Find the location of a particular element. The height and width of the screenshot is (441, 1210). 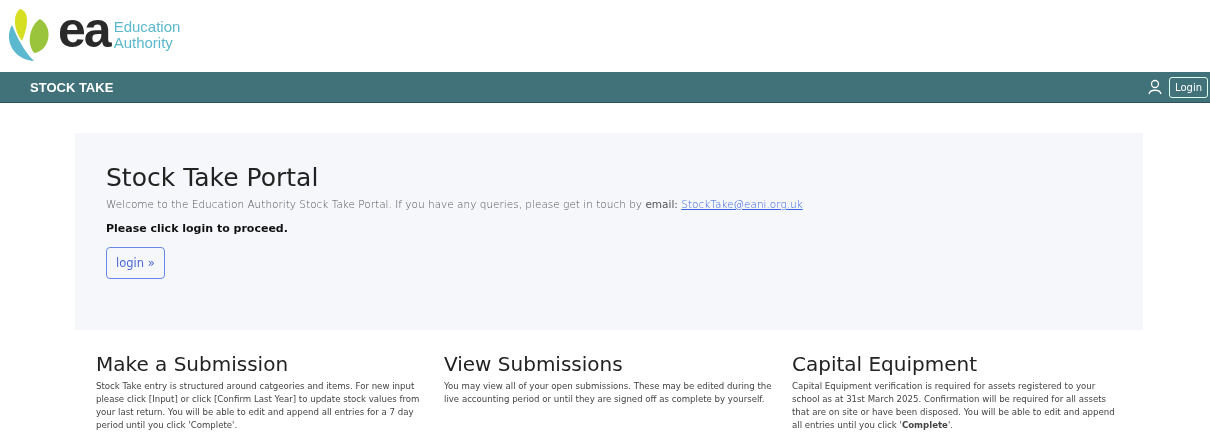

section-heading: View Submissions is located at coordinates (534, 364).